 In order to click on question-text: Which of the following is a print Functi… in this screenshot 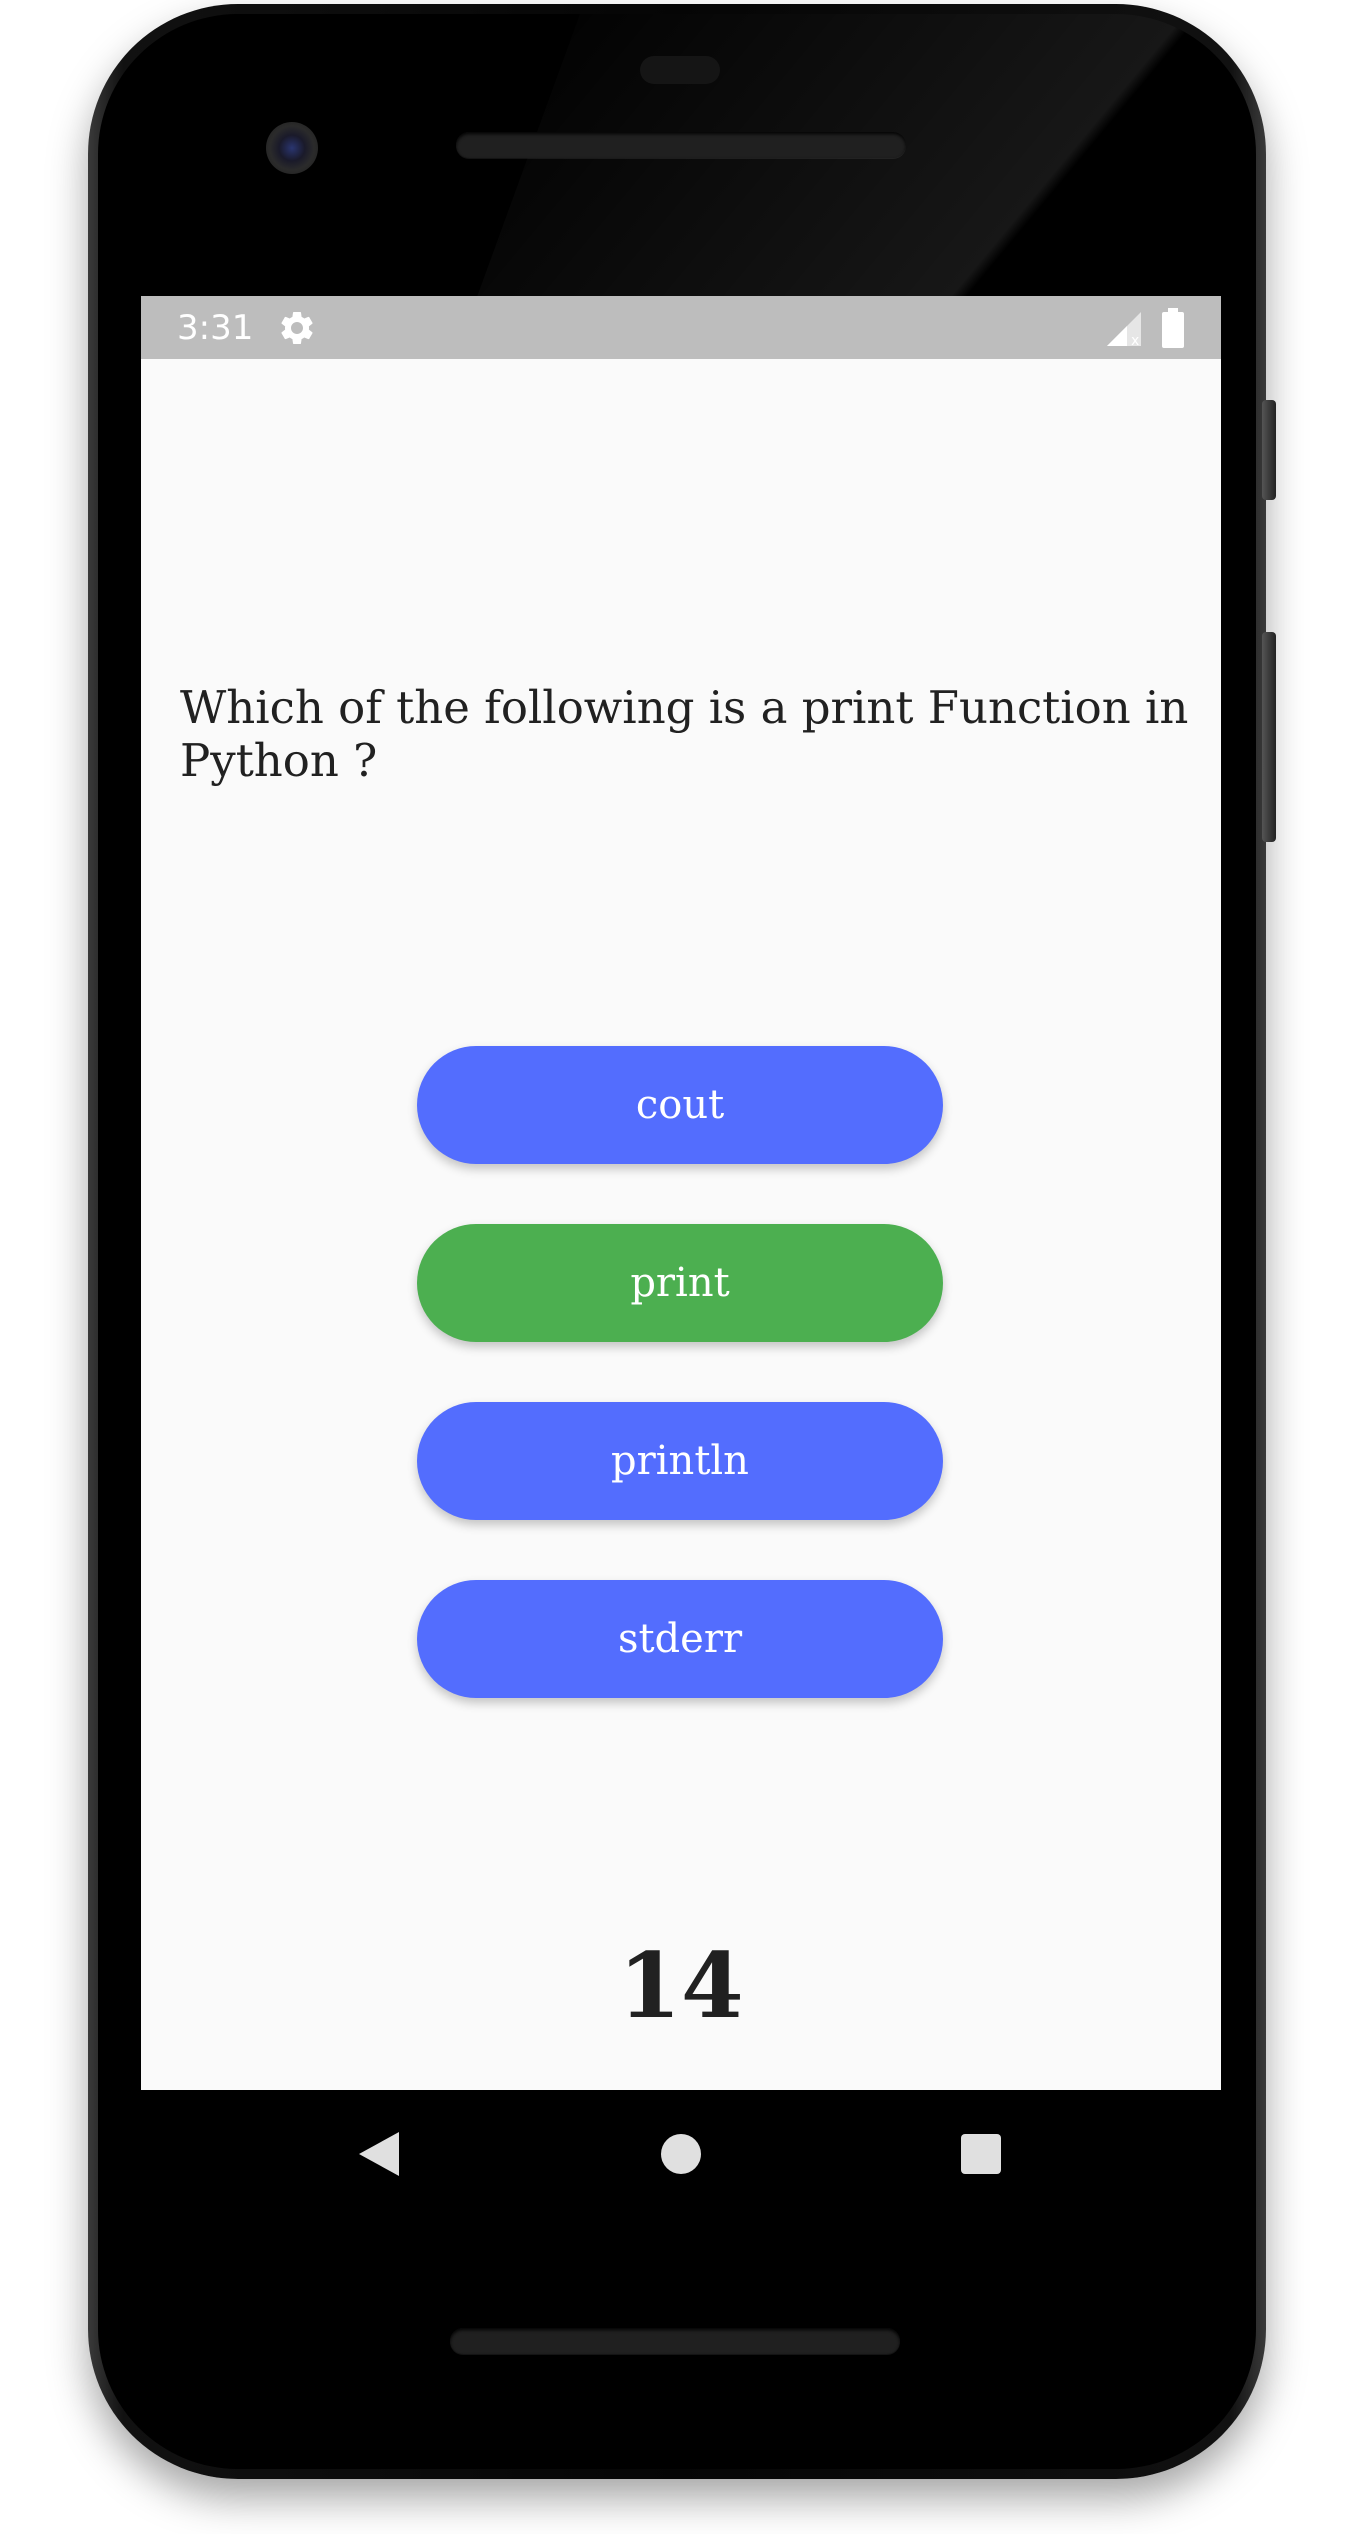, I will do `click(684, 734)`.